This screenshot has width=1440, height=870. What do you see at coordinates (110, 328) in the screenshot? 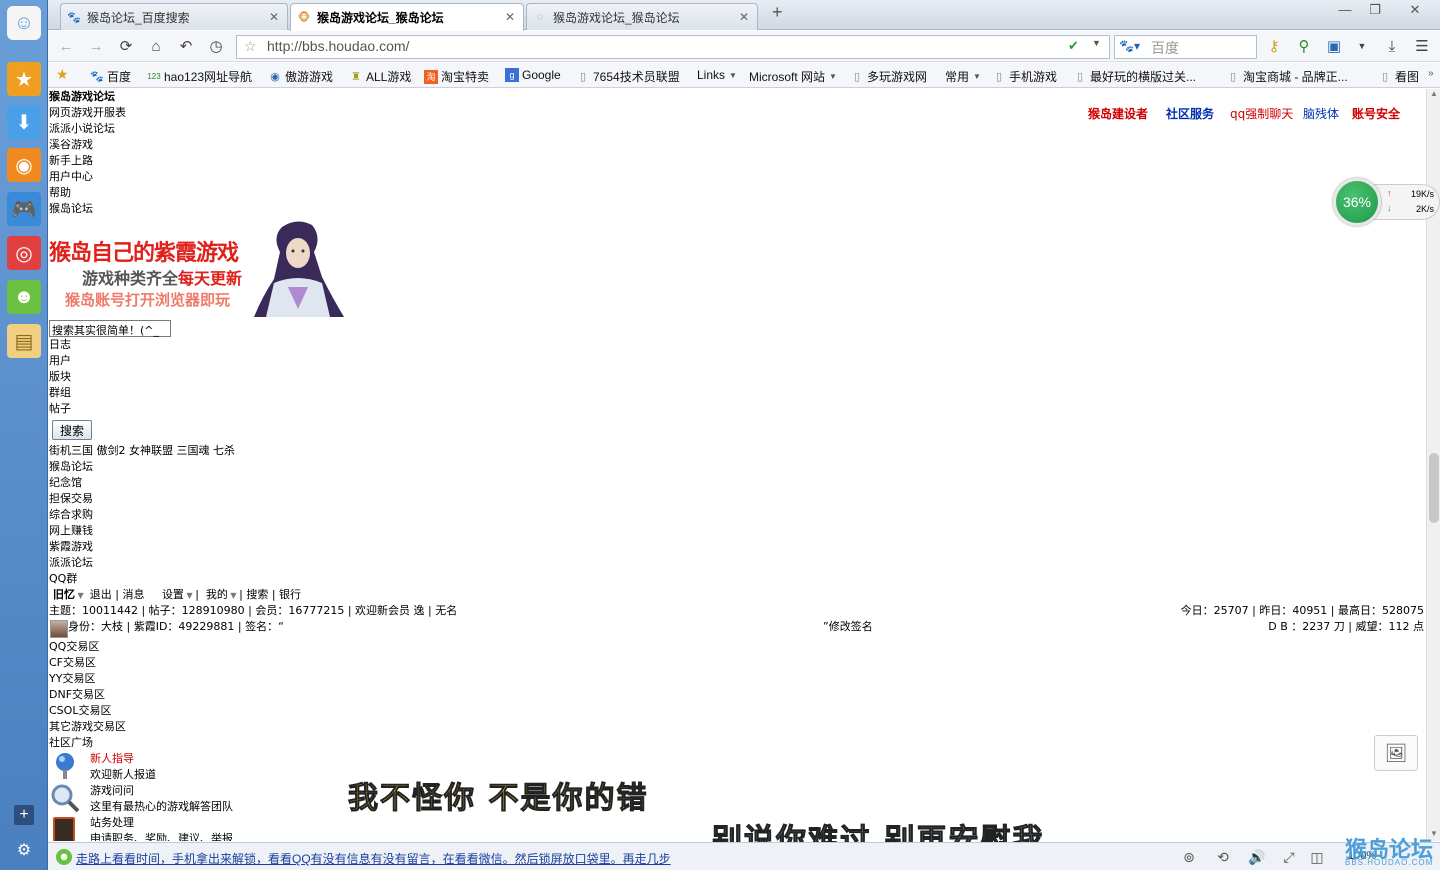
I see `search-select: 搜索其实很简单！(^_` at bounding box center [110, 328].